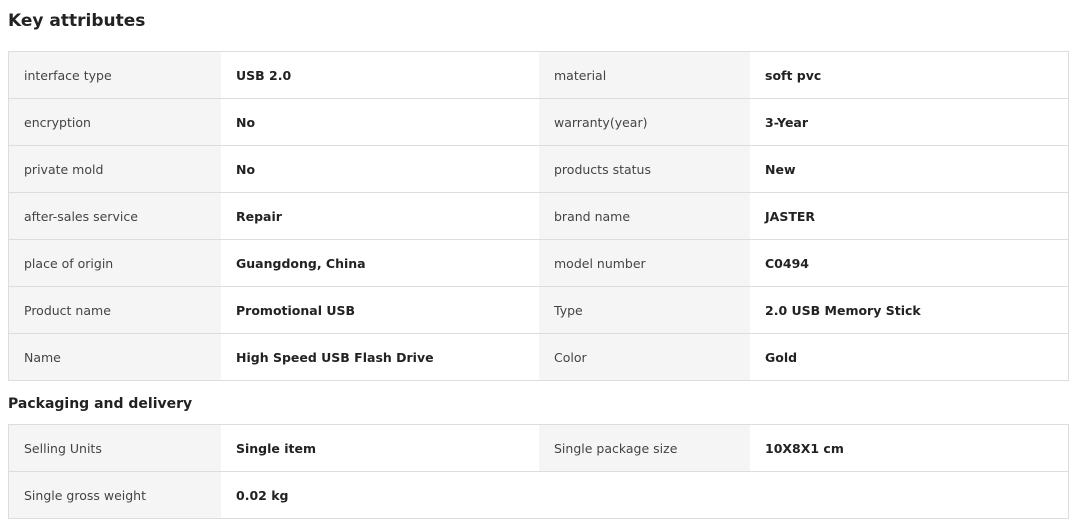 The width and height of the screenshot is (1079, 527). Describe the element at coordinates (909, 263) in the screenshot. I see `attribute-value: C0494` at that location.